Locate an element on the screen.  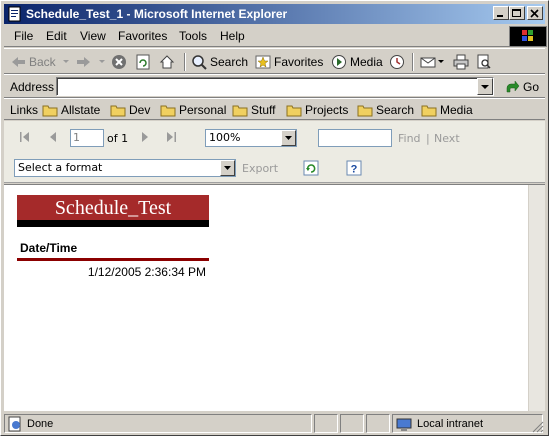
refresh-button is located at coordinates (143, 62).